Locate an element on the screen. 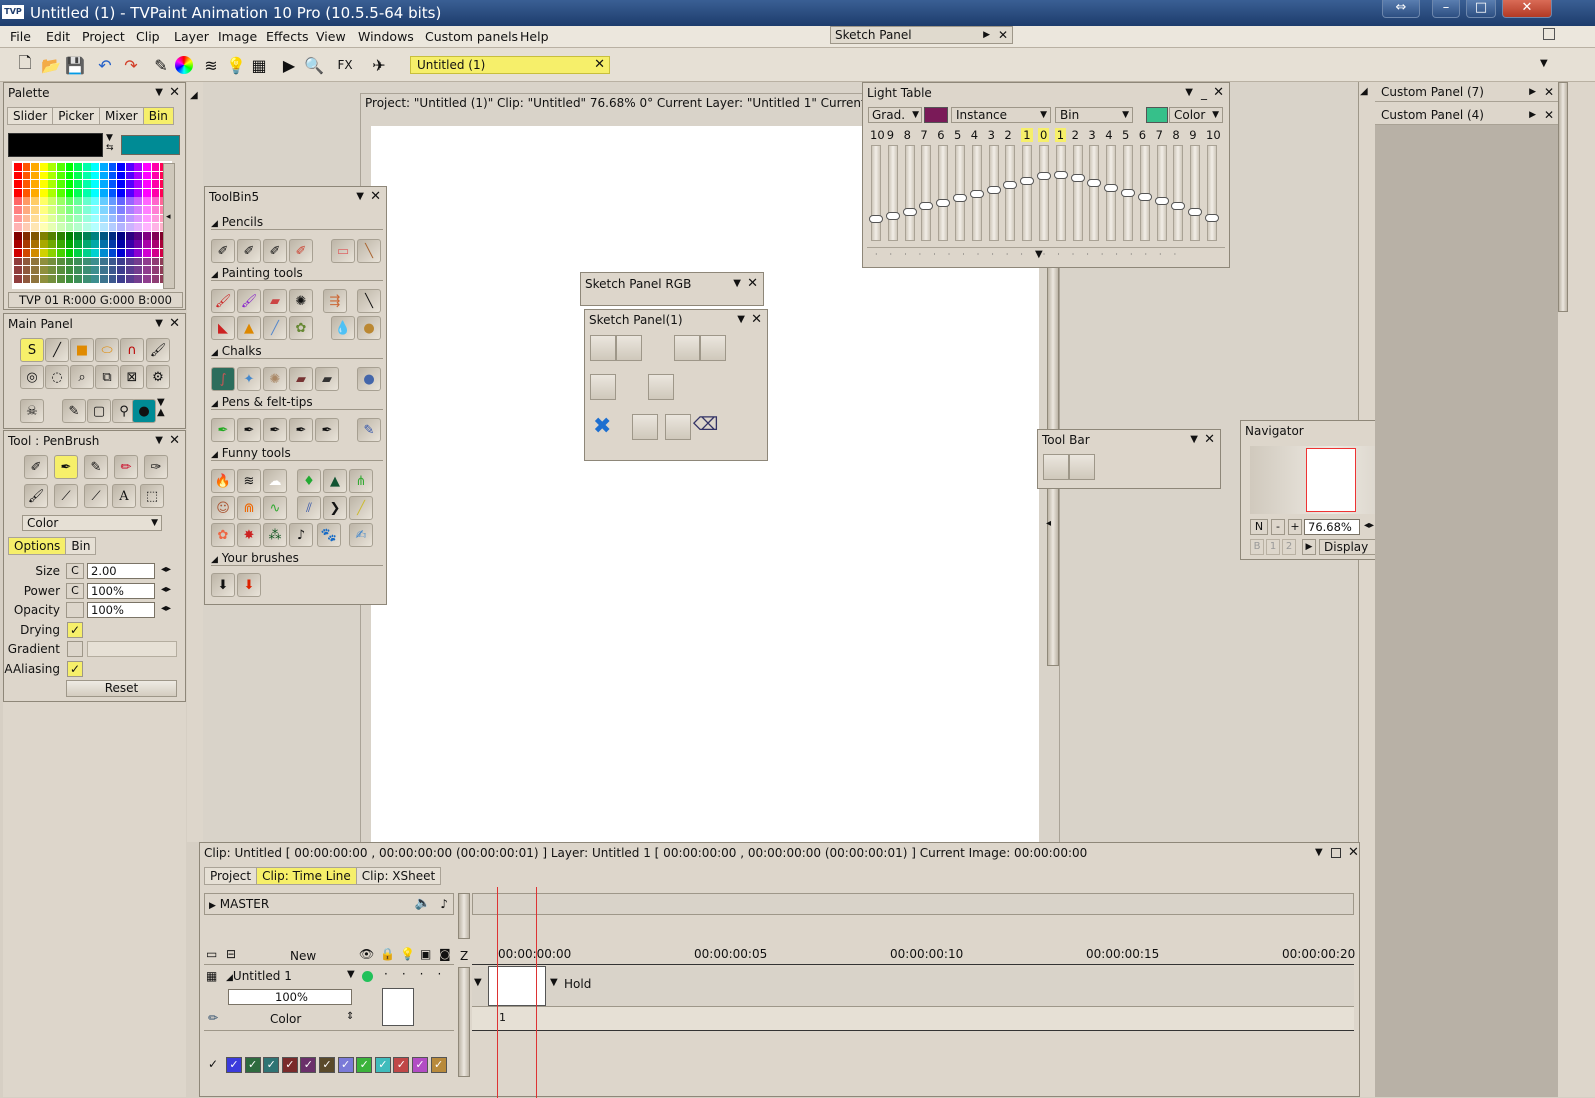 The width and height of the screenshot is (1595, 1098). menu-image: Image is located at coordinates (237, 36).